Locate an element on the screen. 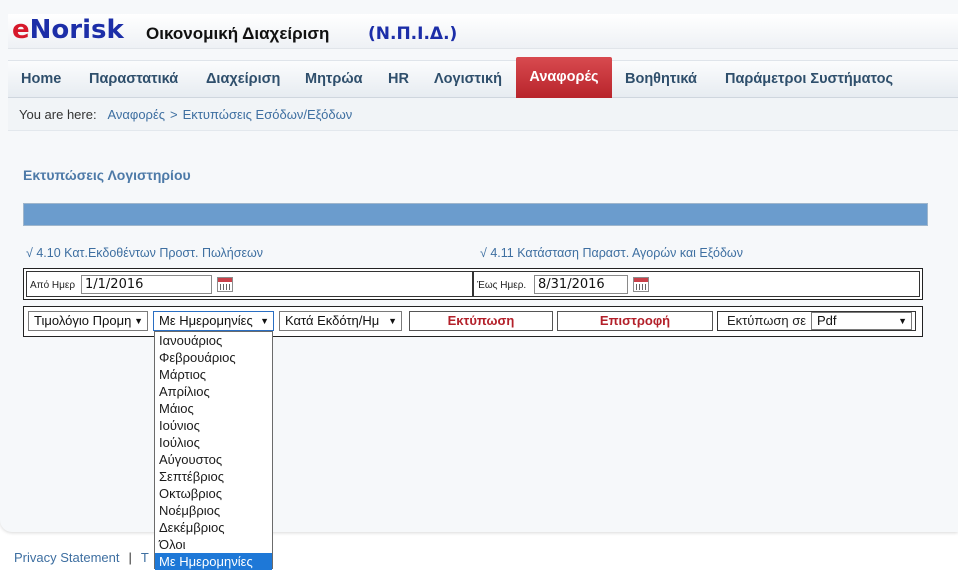  print-format-cell: Εκτύπωση σε Pdf ▼ is located at coordinates (816, 321).